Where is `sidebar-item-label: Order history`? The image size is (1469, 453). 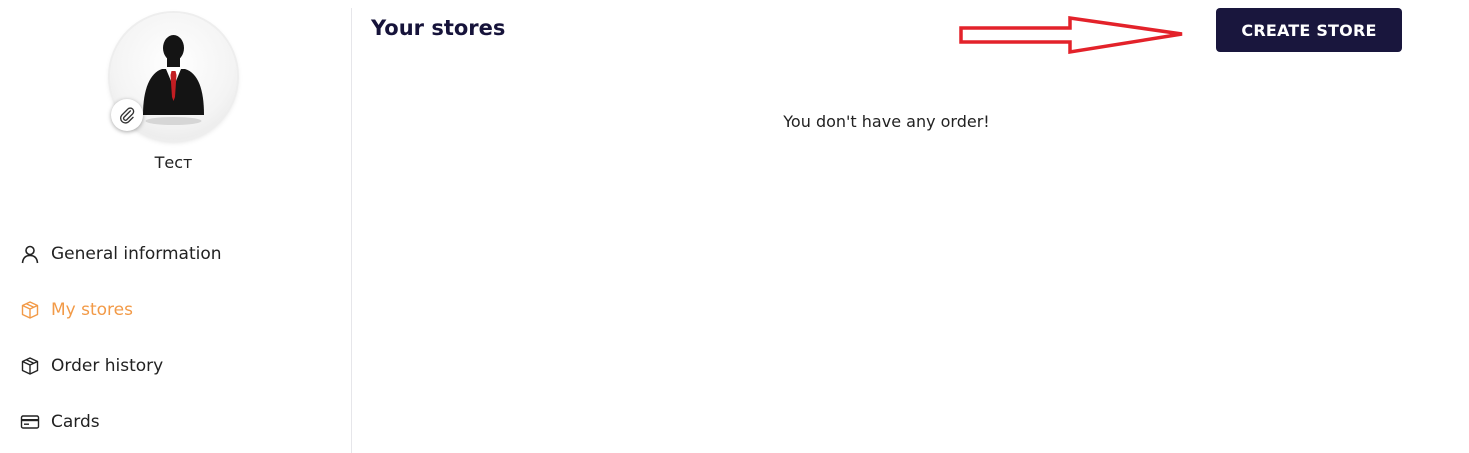 sidebar-item-label: Order history is located at coordinates (107, 366).